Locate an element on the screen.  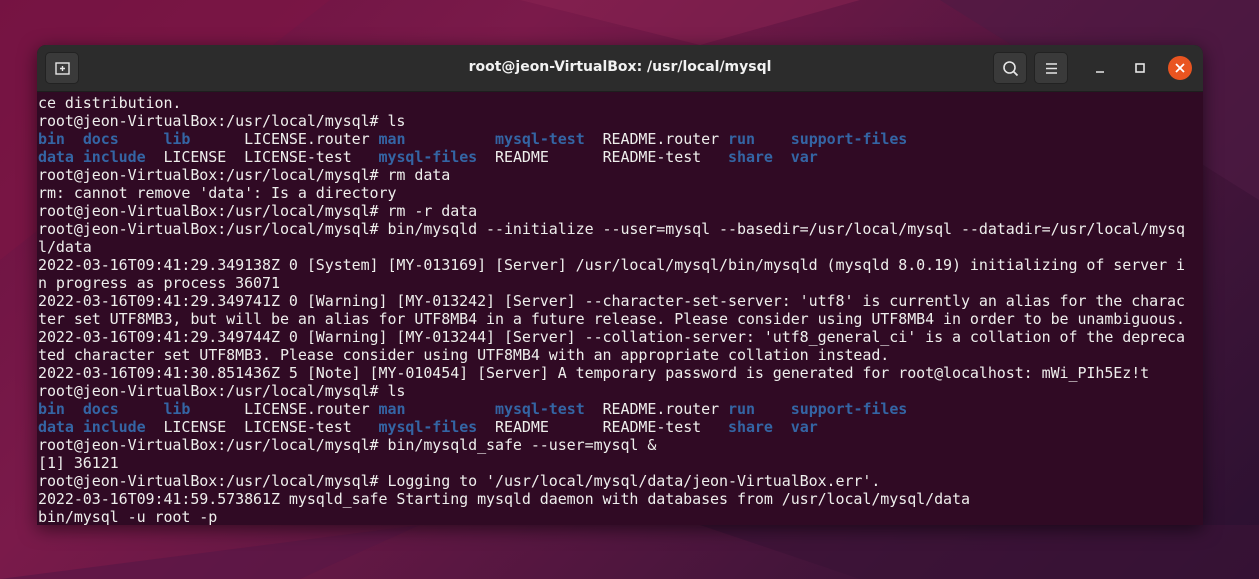
search-button is located at coordinates (1010, 68).